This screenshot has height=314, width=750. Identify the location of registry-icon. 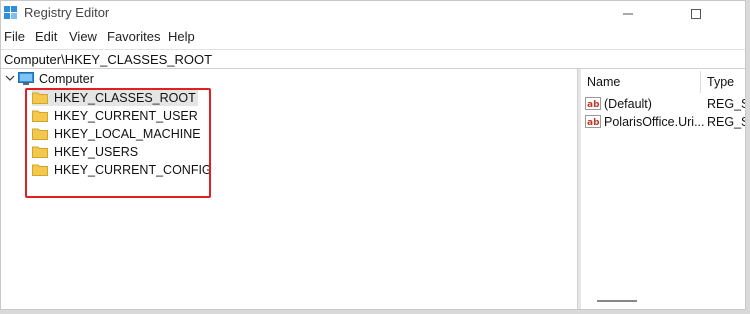
(10, 12).